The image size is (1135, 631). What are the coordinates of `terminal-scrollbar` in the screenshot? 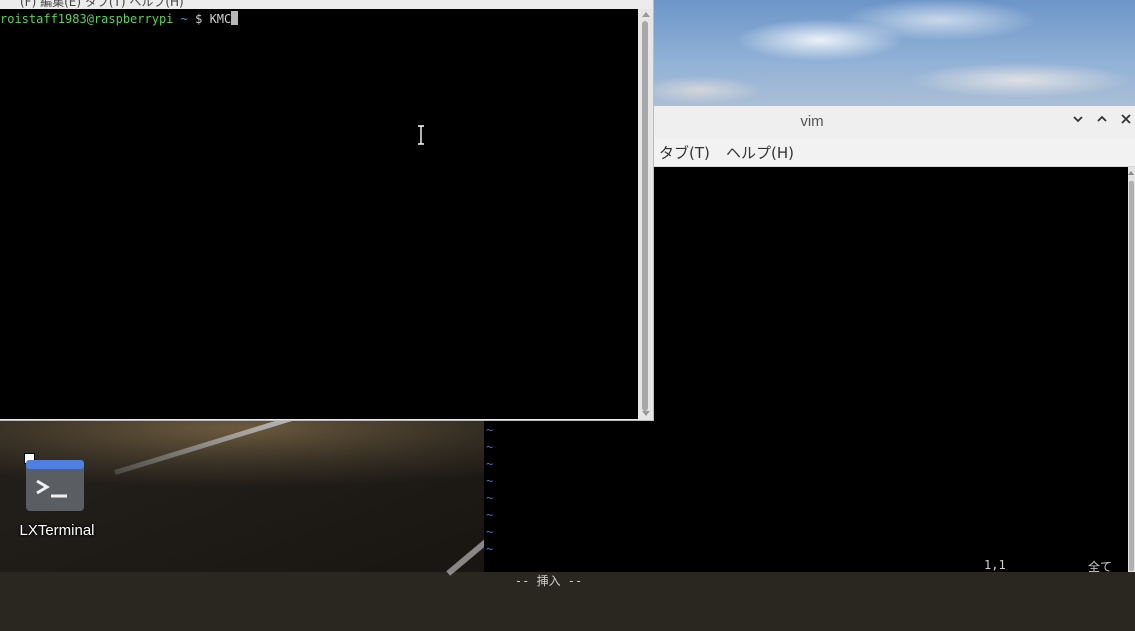 It's located at (645, 214).